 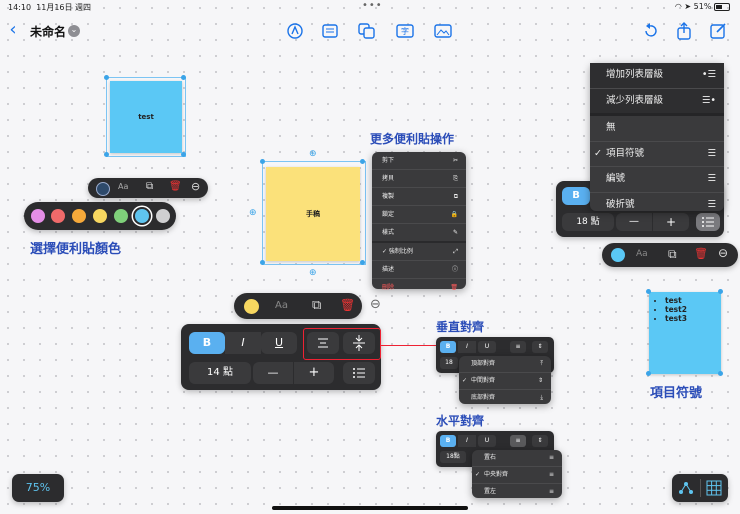 I want to click on list-sticky-note: testtest2test3, so click(x=685, y=333).